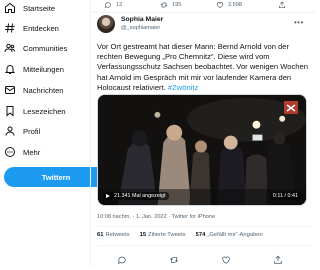 This screenshot has width=320, height=270. I want to click on sidebar-item-mitteilungen: Mitteilungen, so click(34, 69).